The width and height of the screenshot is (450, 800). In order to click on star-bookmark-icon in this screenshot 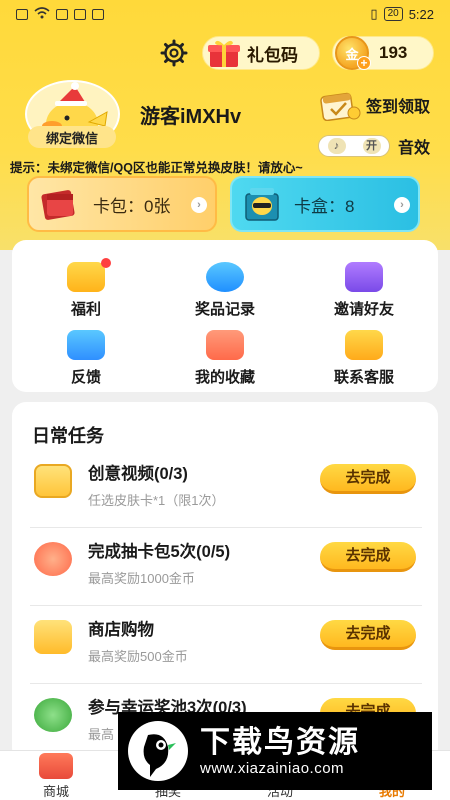, I will do `click(225, 345)`.